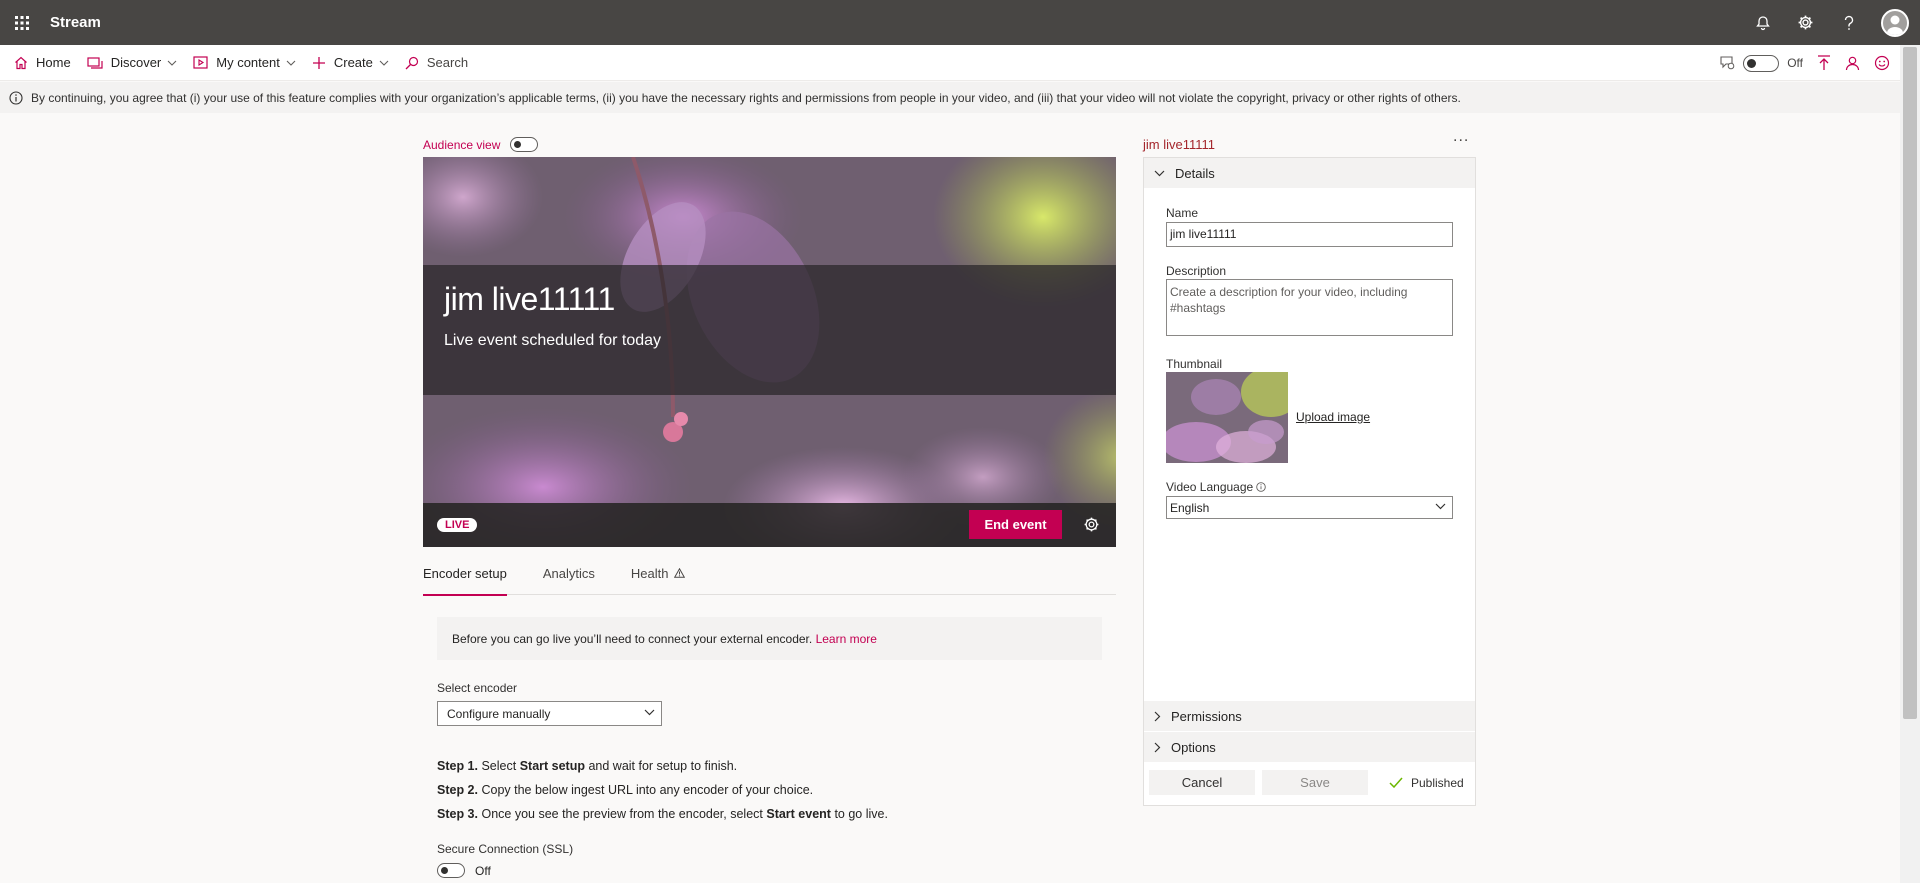  Describe the element at coordinates (248, 62) in the screenshot. I see `nav-my-content-label: My content` at that location.